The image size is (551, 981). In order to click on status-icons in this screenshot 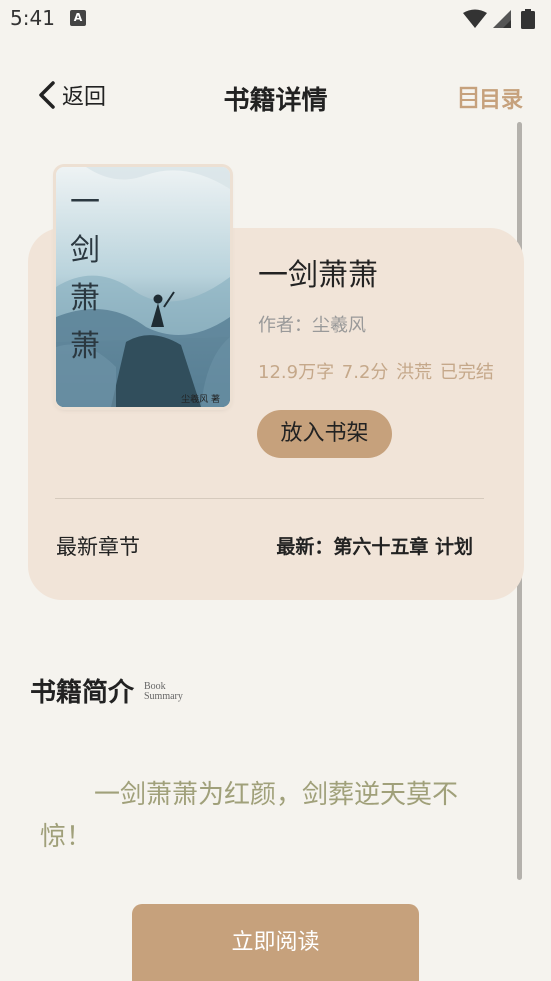, I will do `click(503, 21)`.